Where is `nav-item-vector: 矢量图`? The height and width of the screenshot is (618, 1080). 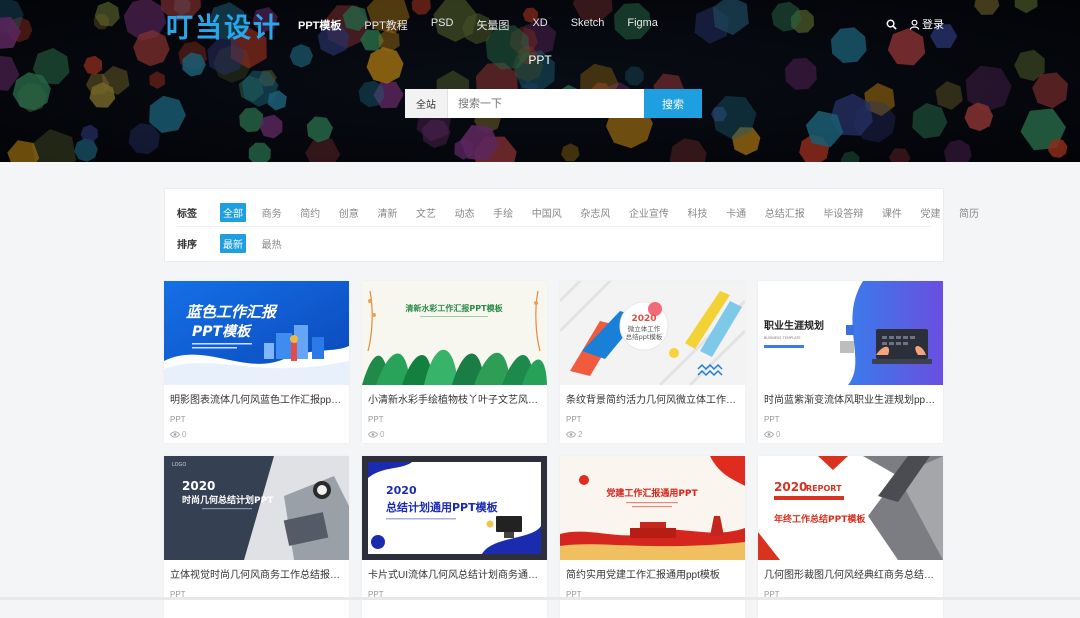
nav-item-vector: 矢量图 is located at coordinates (492, 25).